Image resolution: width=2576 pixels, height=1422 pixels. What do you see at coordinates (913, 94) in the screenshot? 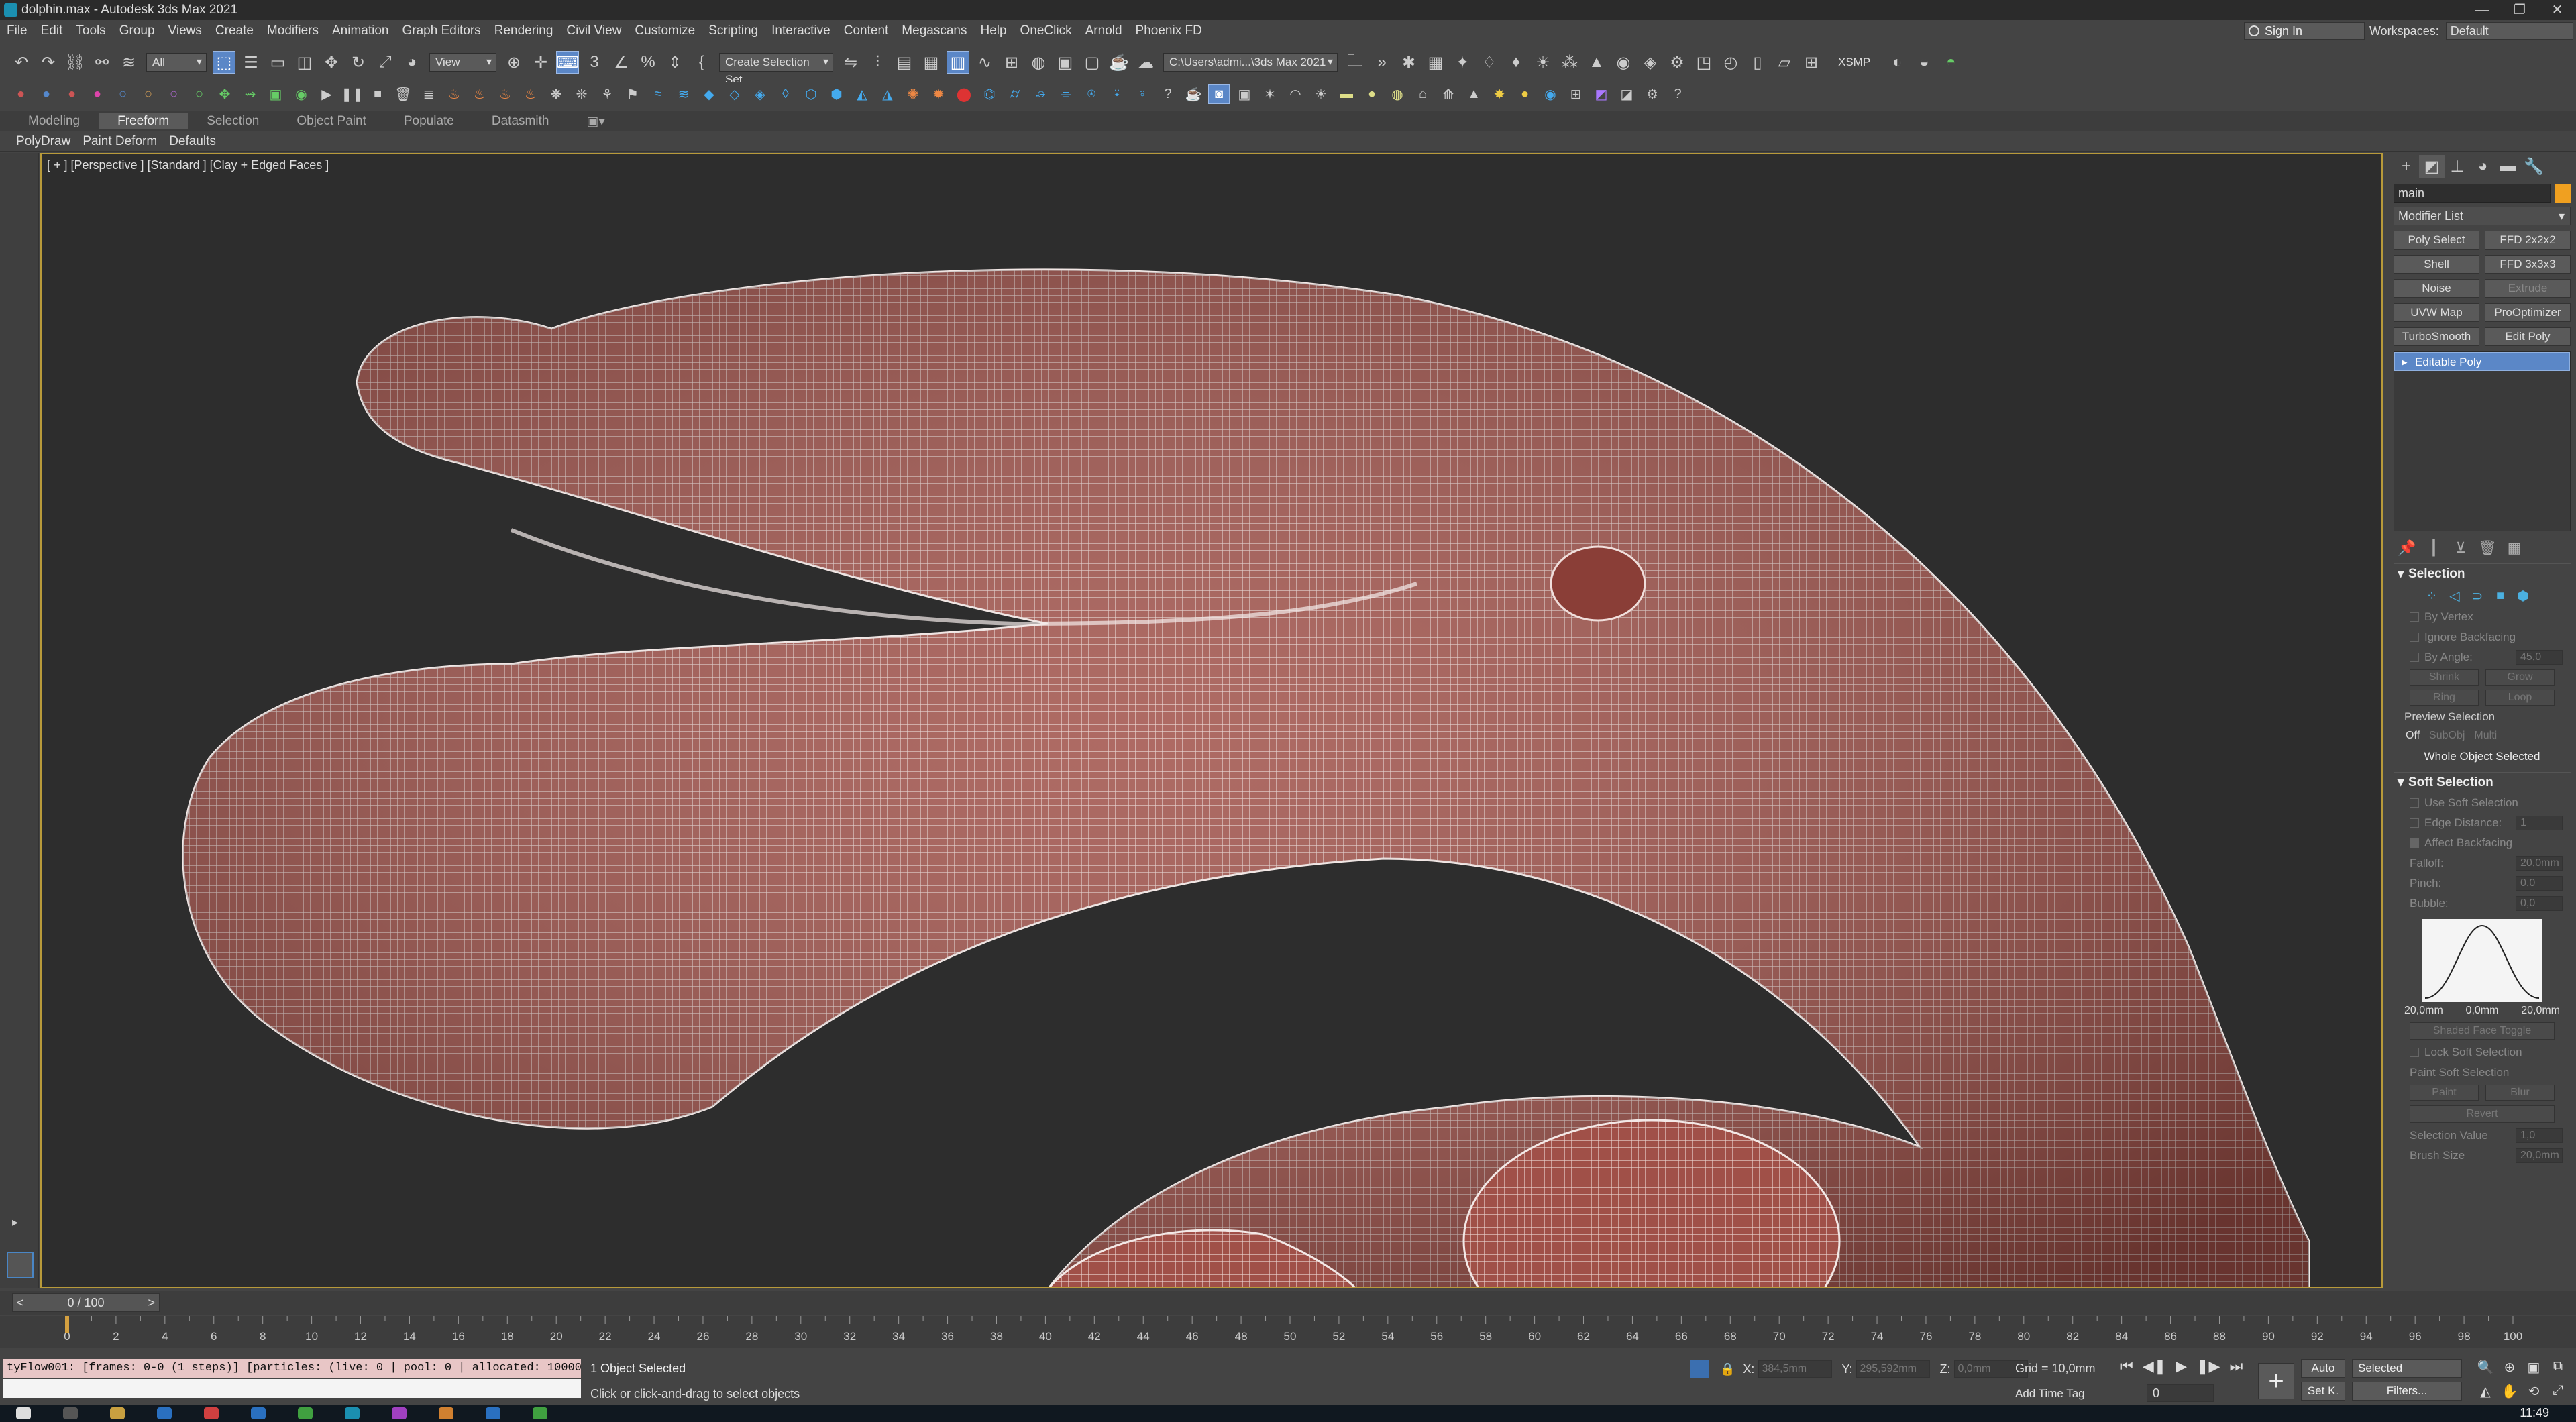
I see `fluid-icon-1: ✺` at bounding box center [913, 94].